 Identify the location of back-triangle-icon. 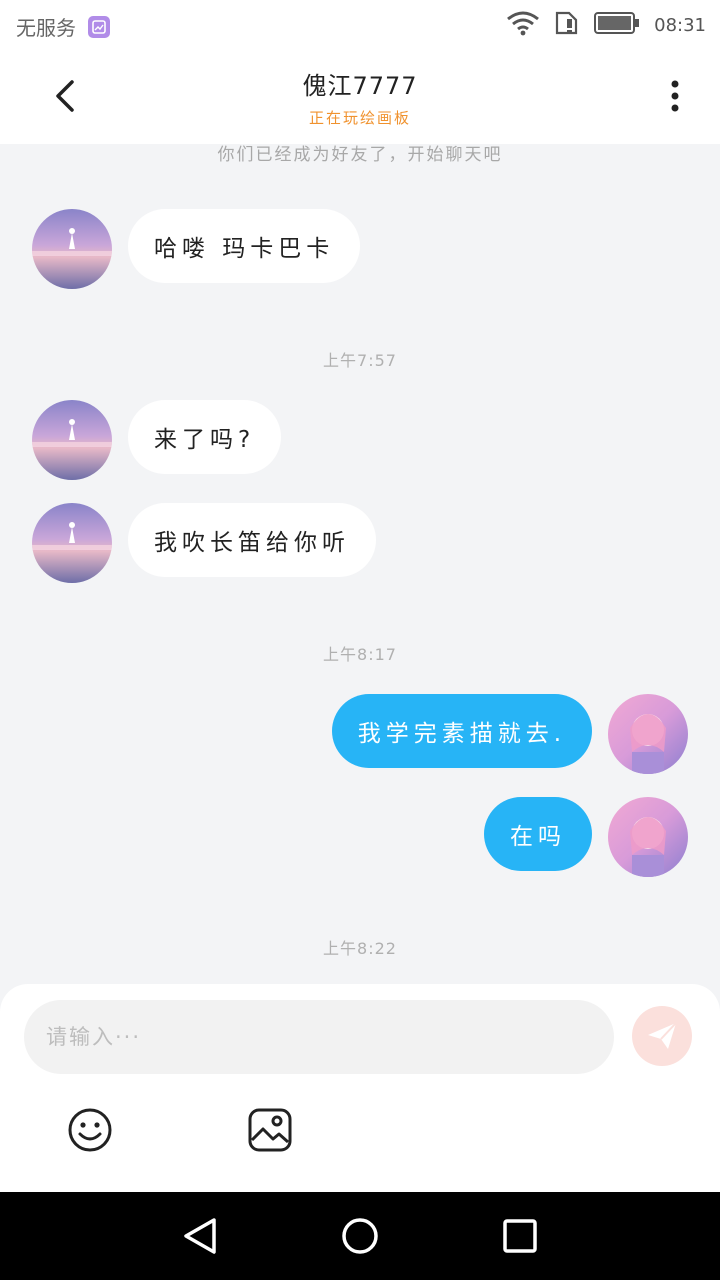
(200, 1236).